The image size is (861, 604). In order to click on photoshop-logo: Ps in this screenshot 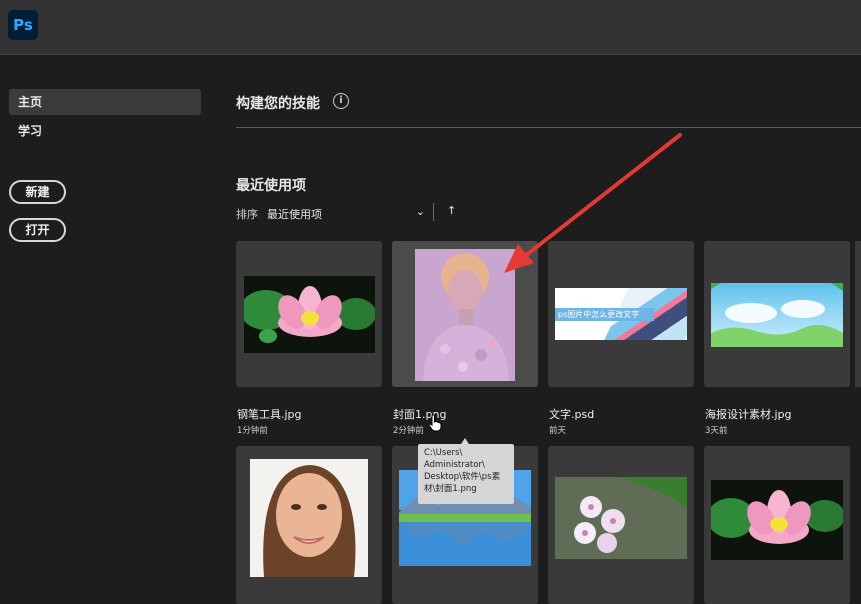, I will do `click(23, 25)`.